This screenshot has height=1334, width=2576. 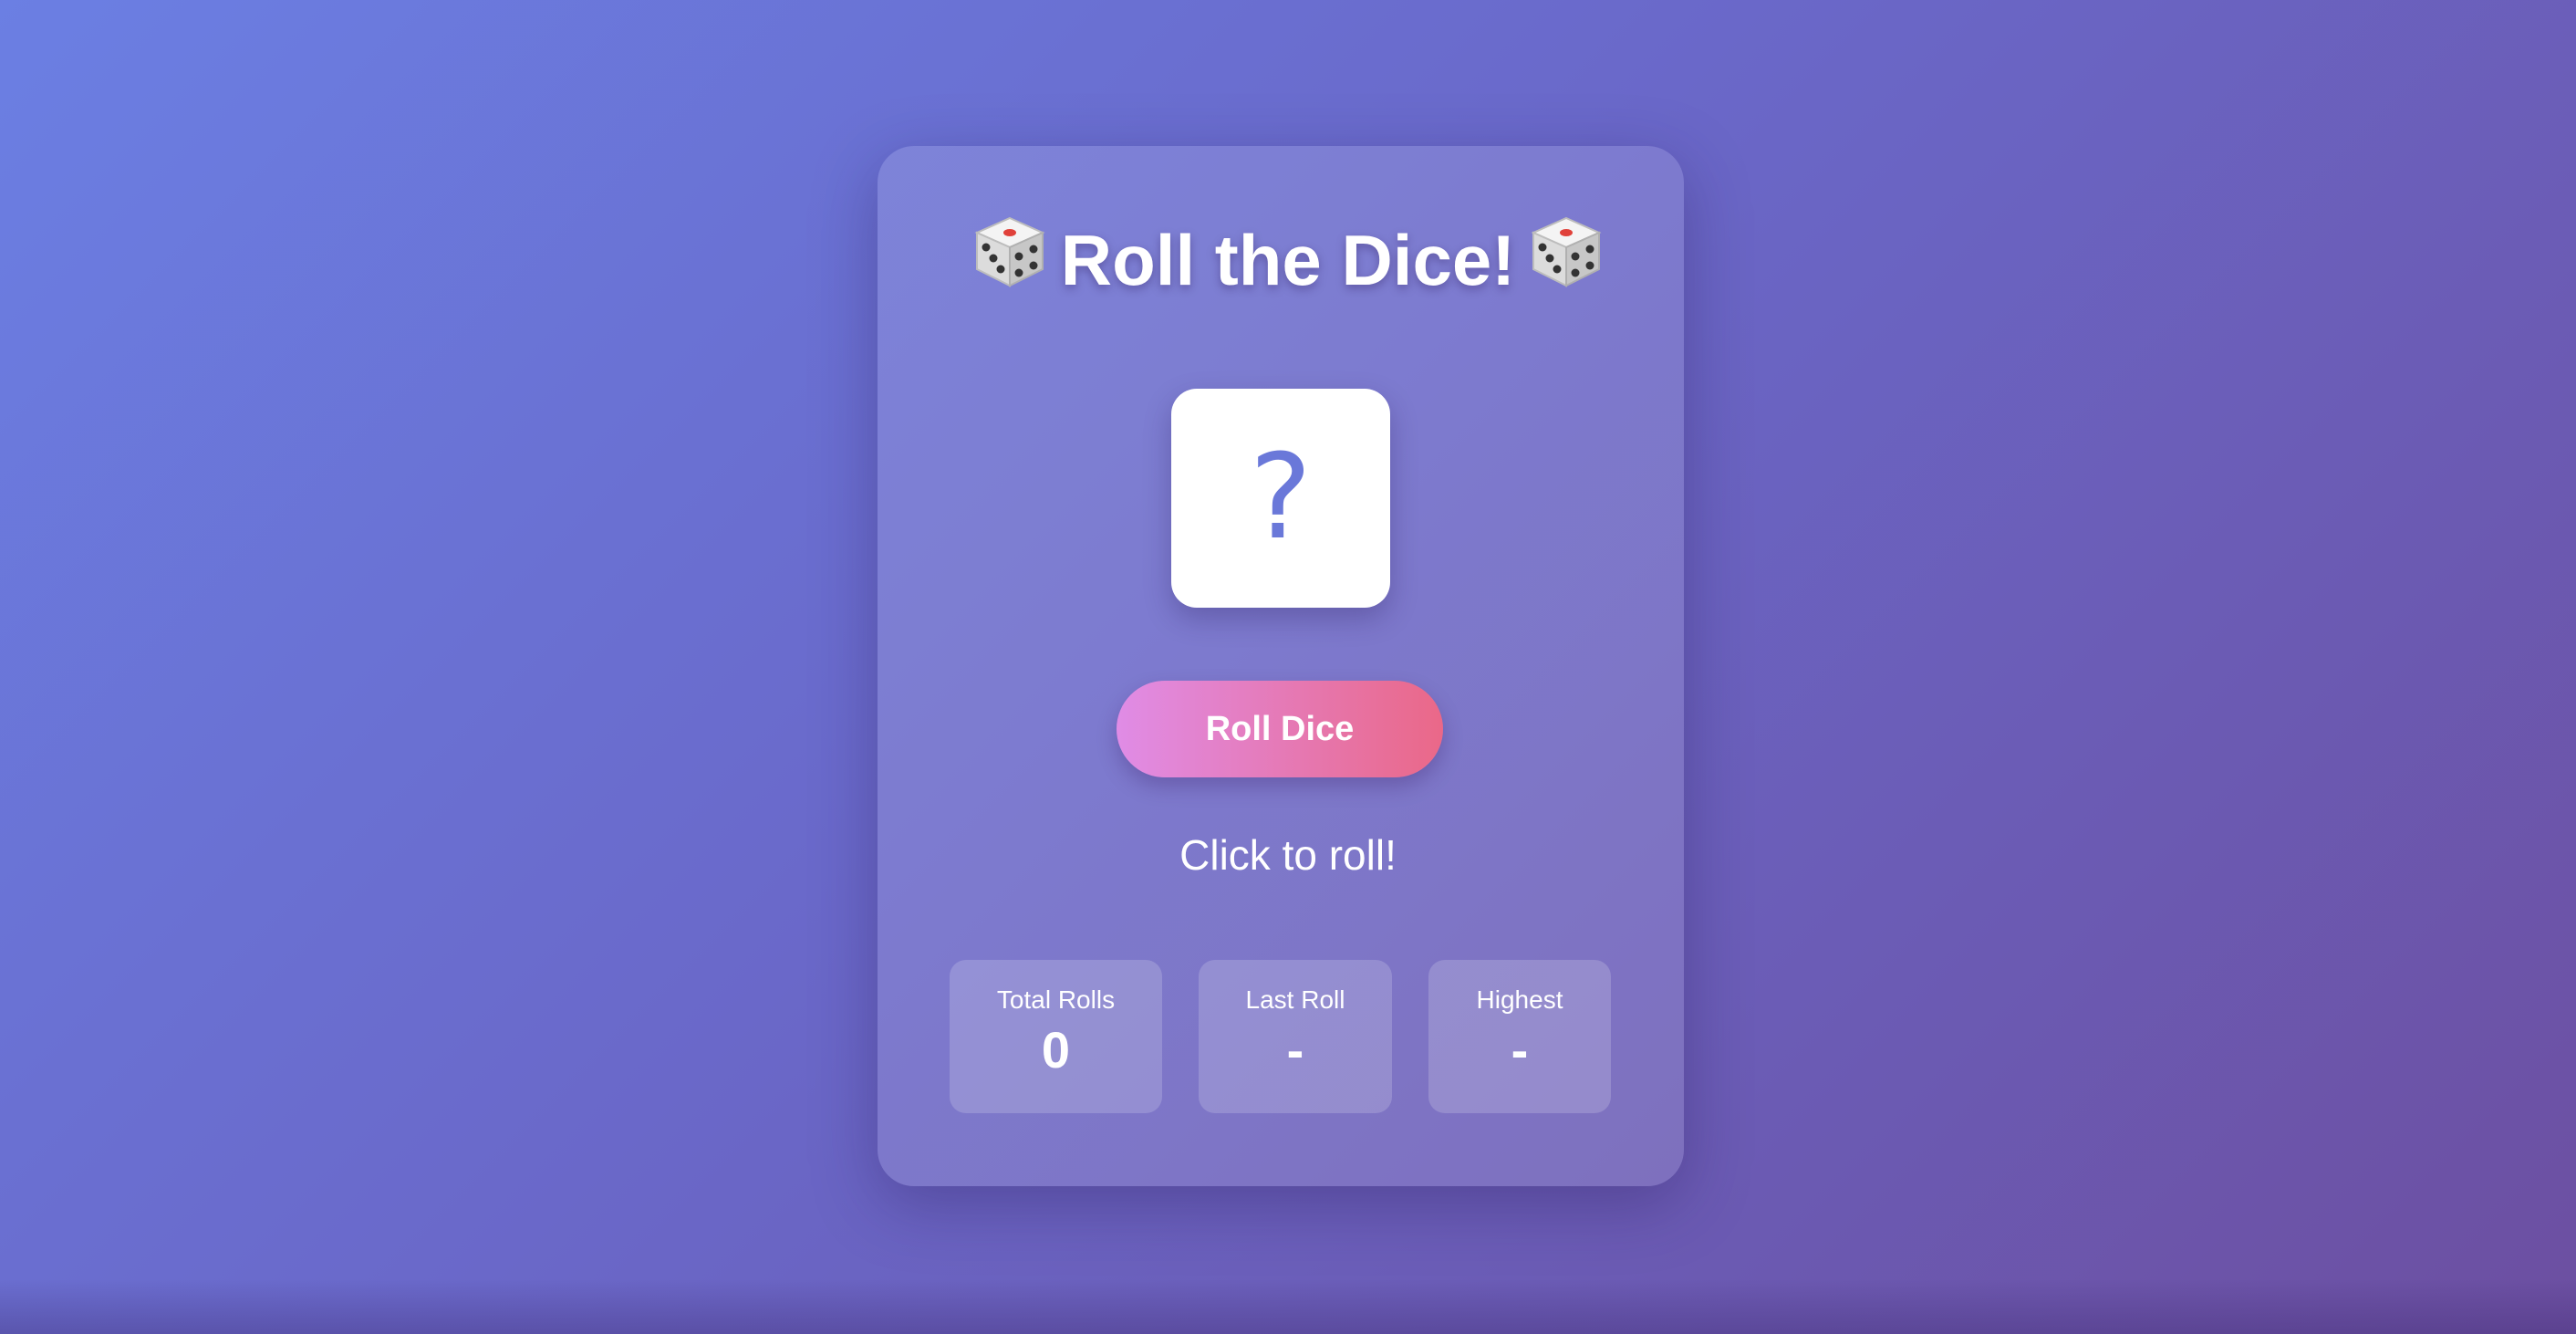 I want to click on page-title: Roll the Dice!, so click(x=1288, y=261).